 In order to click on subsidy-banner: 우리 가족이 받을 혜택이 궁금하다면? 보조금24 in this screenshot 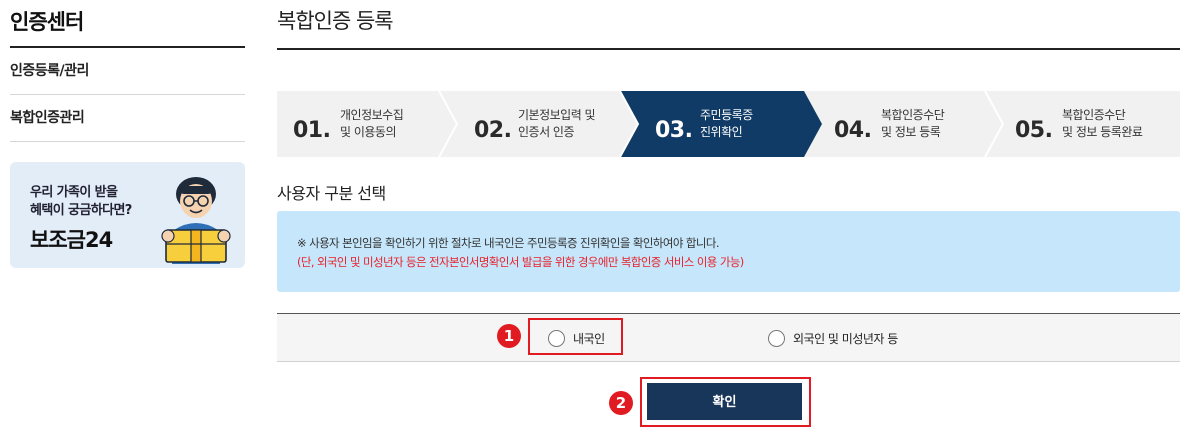, I will do `click(127, 215)`.